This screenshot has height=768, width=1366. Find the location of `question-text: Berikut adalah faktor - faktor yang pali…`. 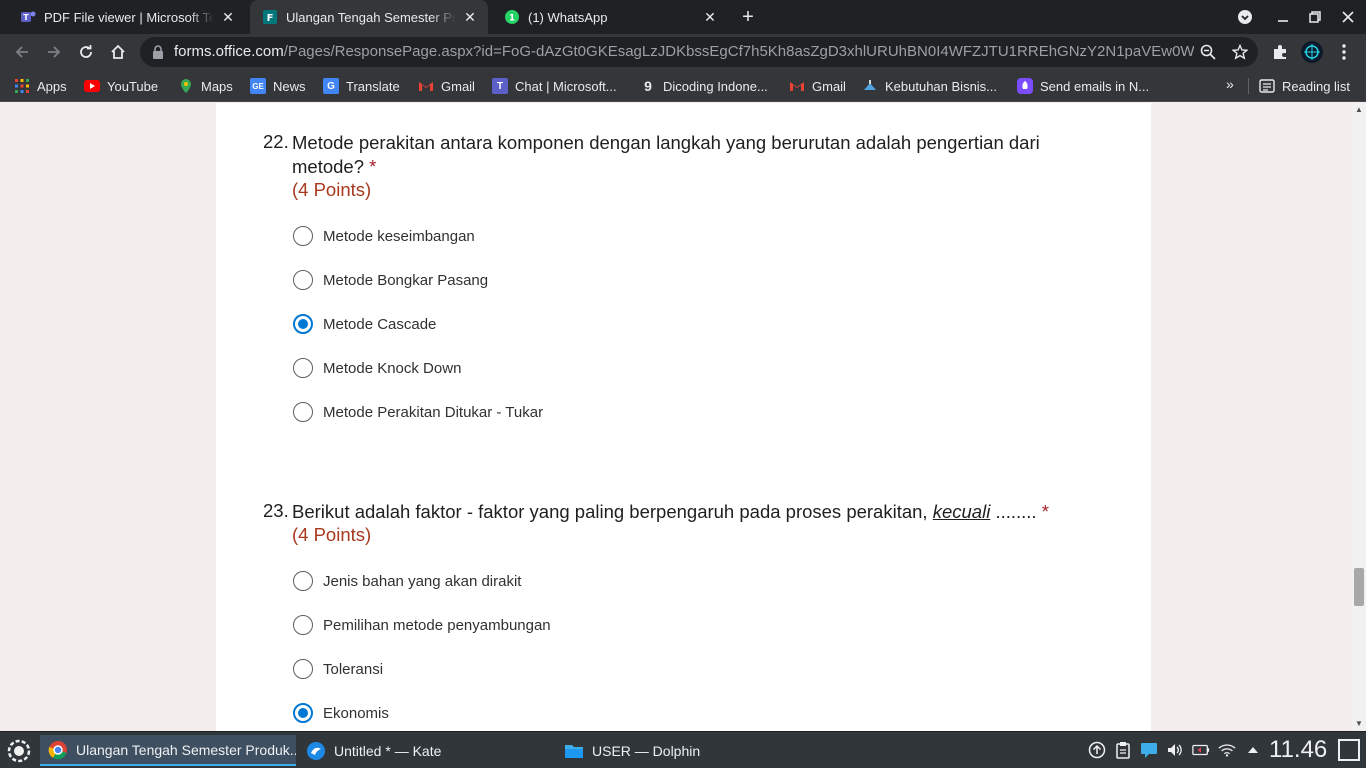

question-text: Berikut adalah faktor - faktor yang pali… is located at coordinates (687, 512).